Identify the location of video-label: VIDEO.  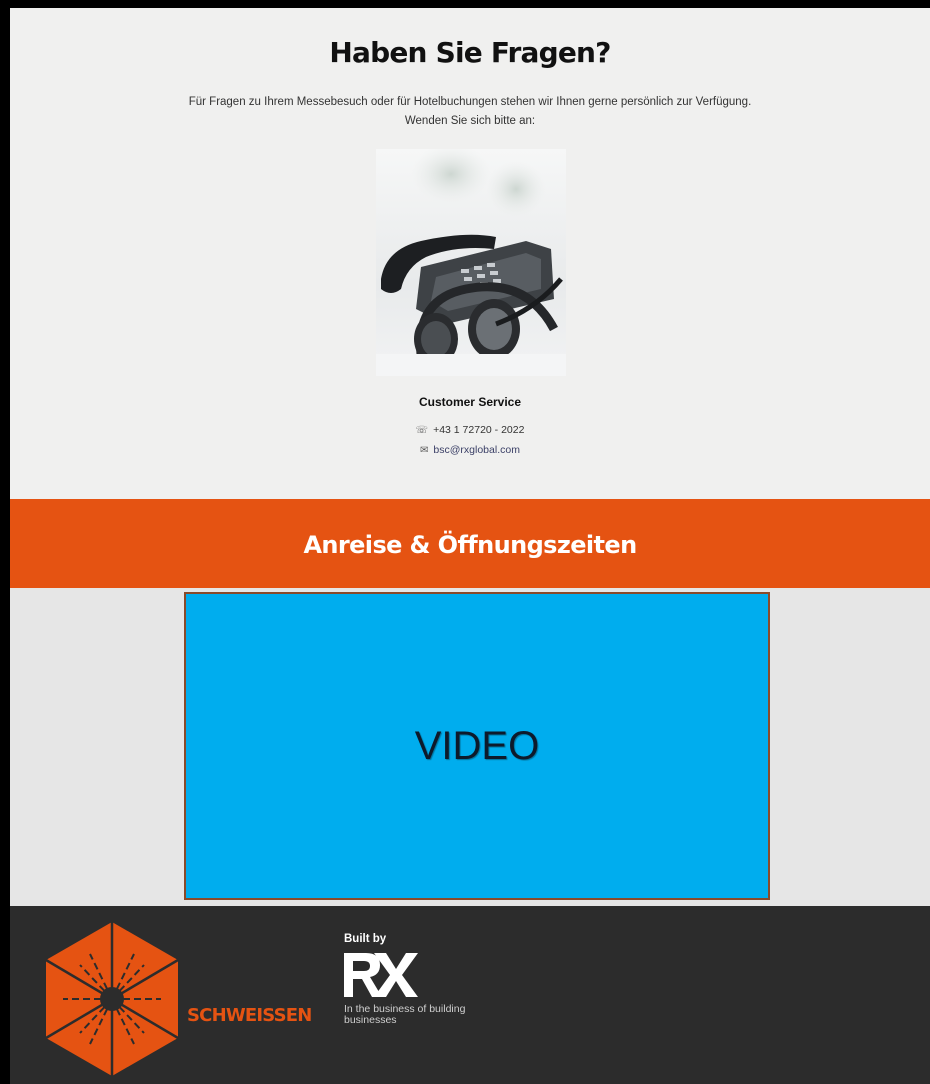
(477, 746).